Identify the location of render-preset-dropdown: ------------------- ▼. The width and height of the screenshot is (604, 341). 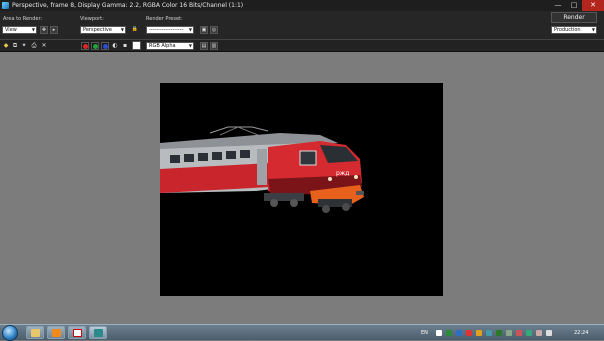
(170, 30).